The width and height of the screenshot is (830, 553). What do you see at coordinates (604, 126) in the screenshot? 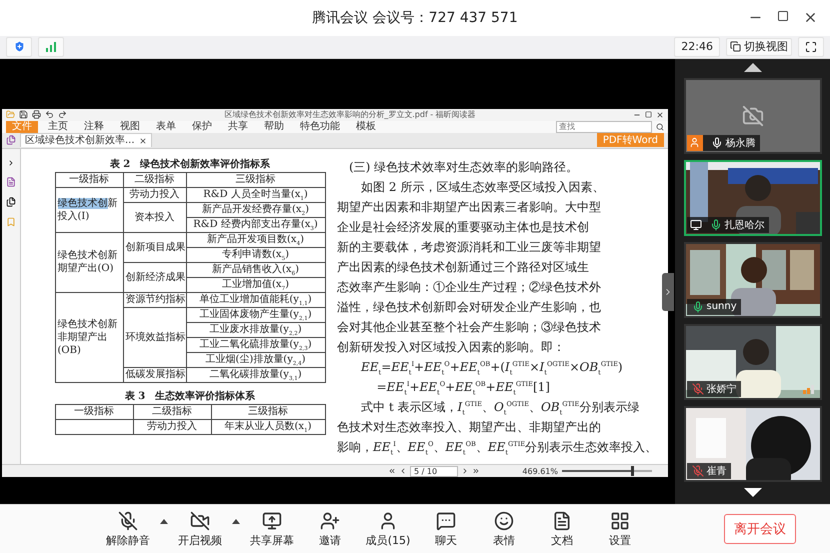
I see `search-field: 查找` at bounding box center [604, 126].